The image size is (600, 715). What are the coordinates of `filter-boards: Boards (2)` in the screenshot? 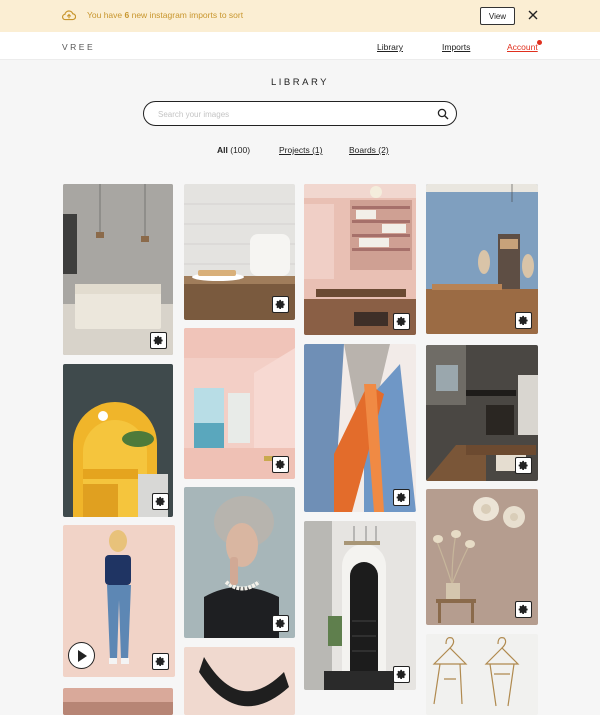 It's located at (369, 150).